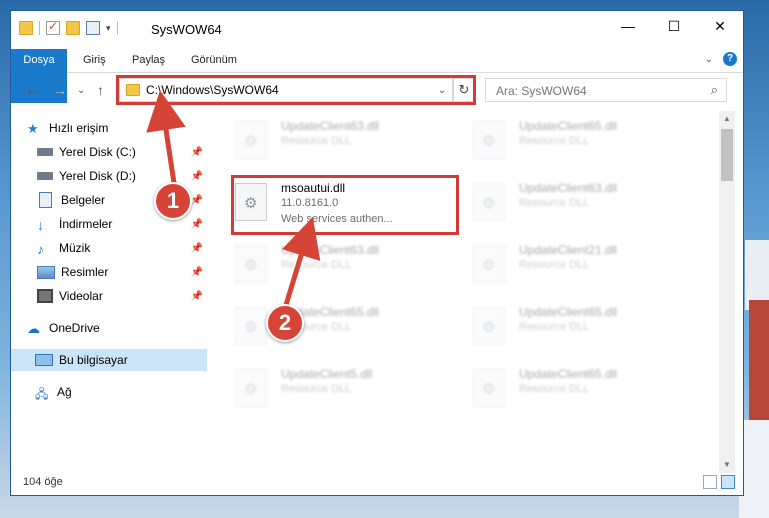 This screenshot has height=518, width=769. Describe the element at coordinates (40, 225) in the screenshot. I see `downloads-icon: ↓` at that location.